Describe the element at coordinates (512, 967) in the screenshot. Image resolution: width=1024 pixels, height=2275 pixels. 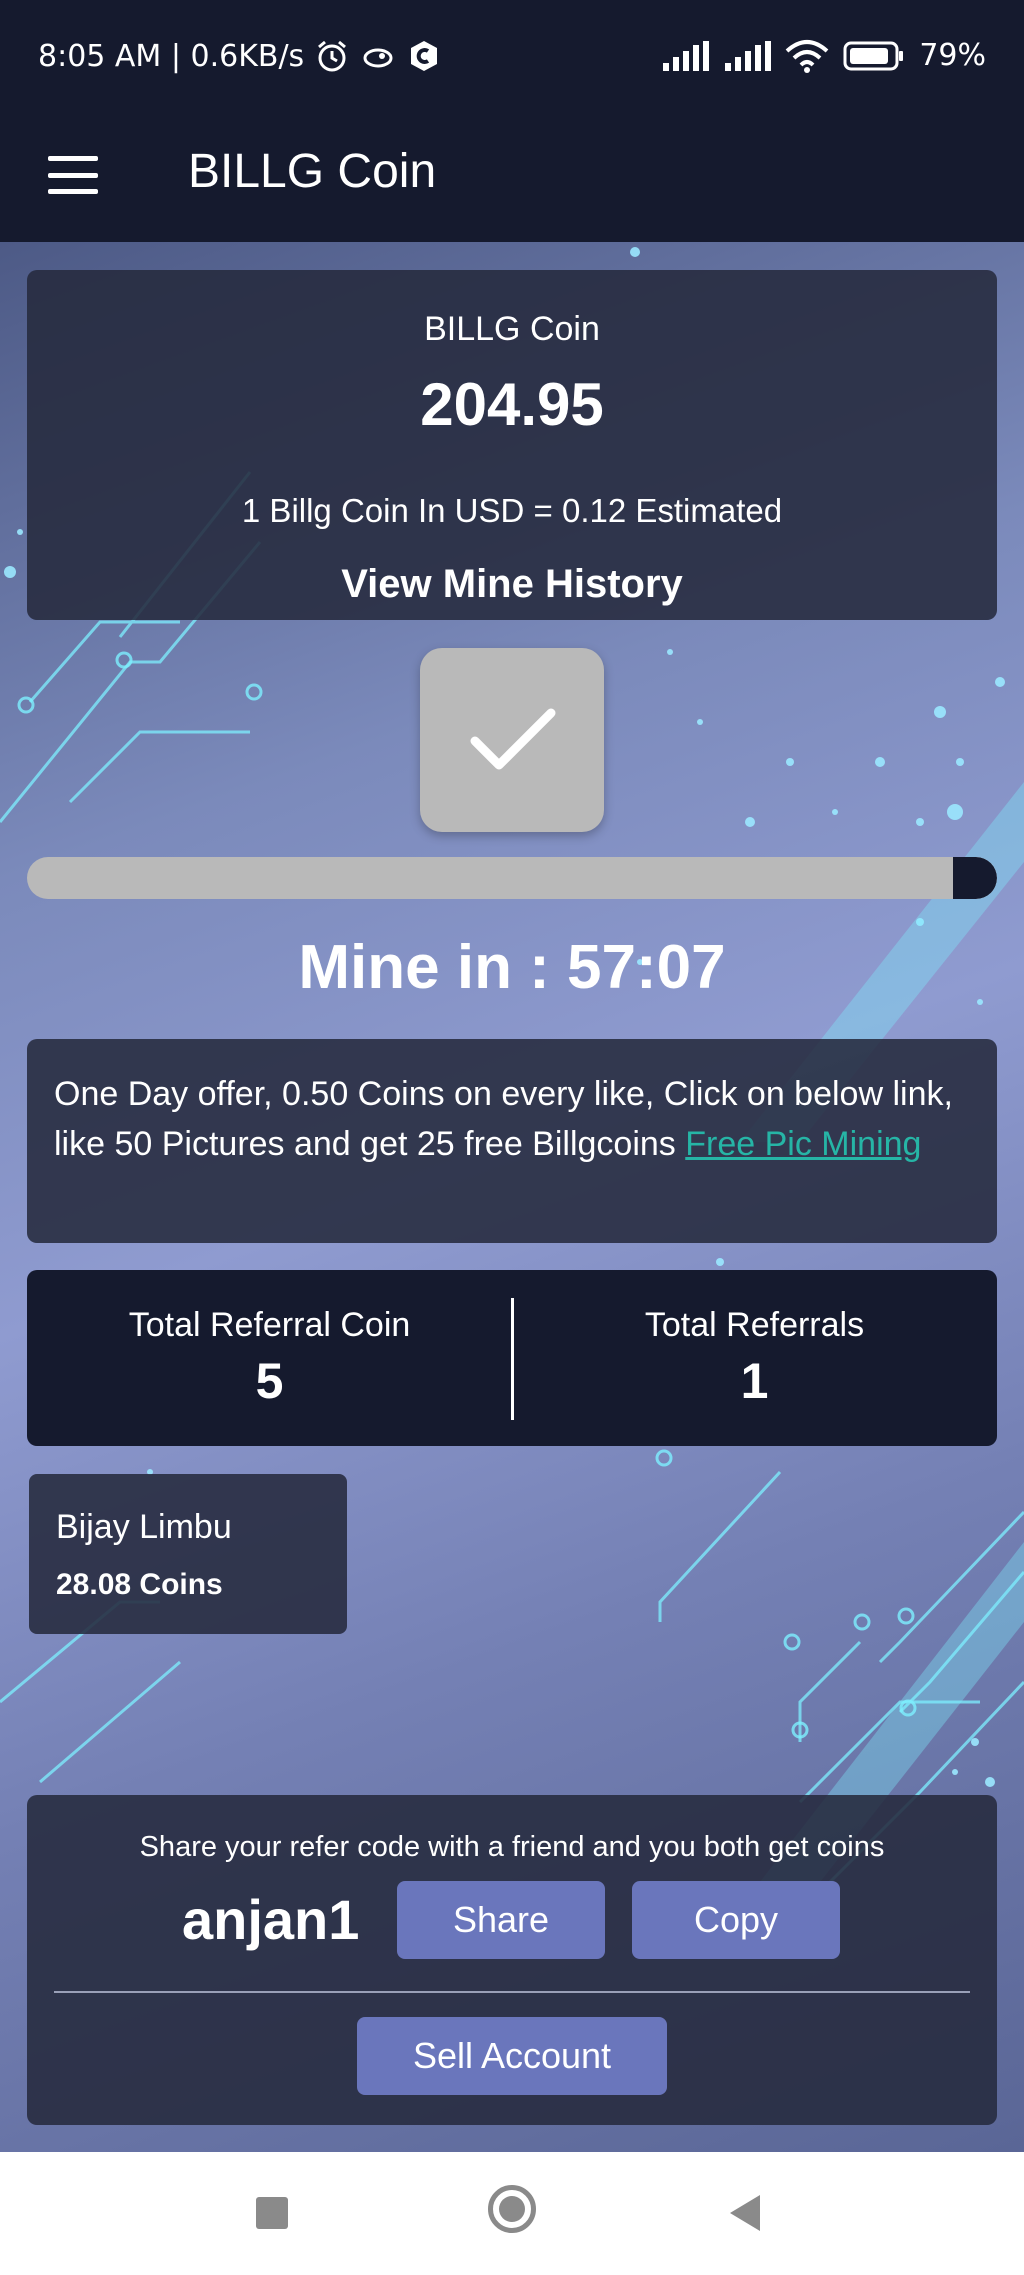
I see `mine-timer: Mine in : 57:07` at that location.